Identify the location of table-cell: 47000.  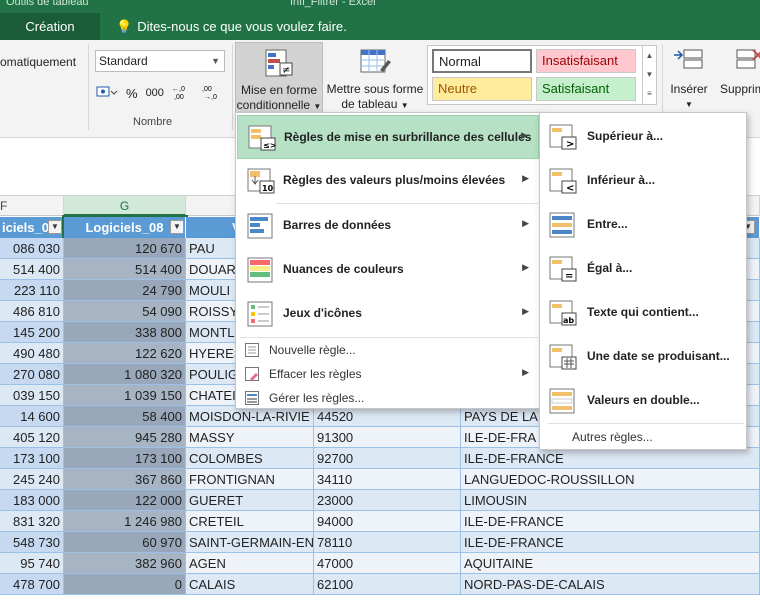
(387, 563).